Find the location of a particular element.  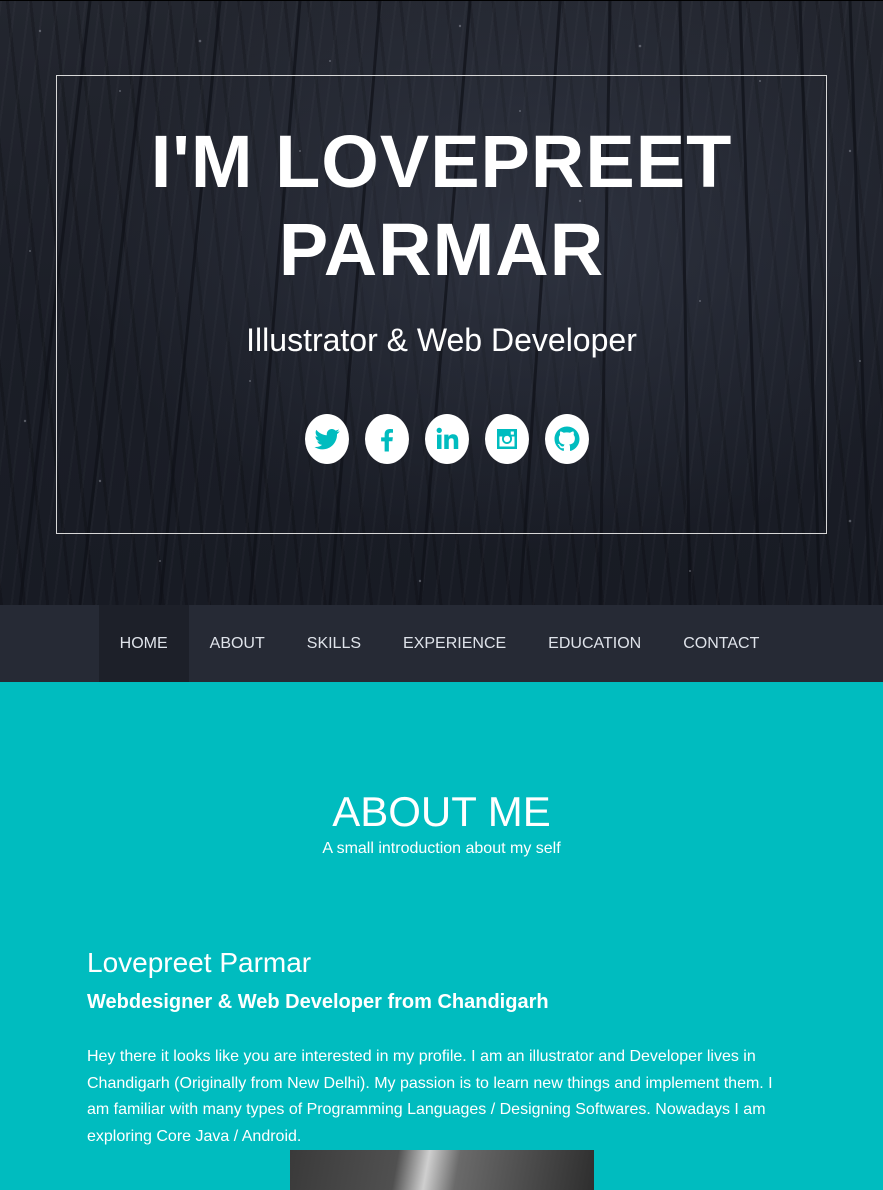

instagram-icon is located at coordinates (506, 439).